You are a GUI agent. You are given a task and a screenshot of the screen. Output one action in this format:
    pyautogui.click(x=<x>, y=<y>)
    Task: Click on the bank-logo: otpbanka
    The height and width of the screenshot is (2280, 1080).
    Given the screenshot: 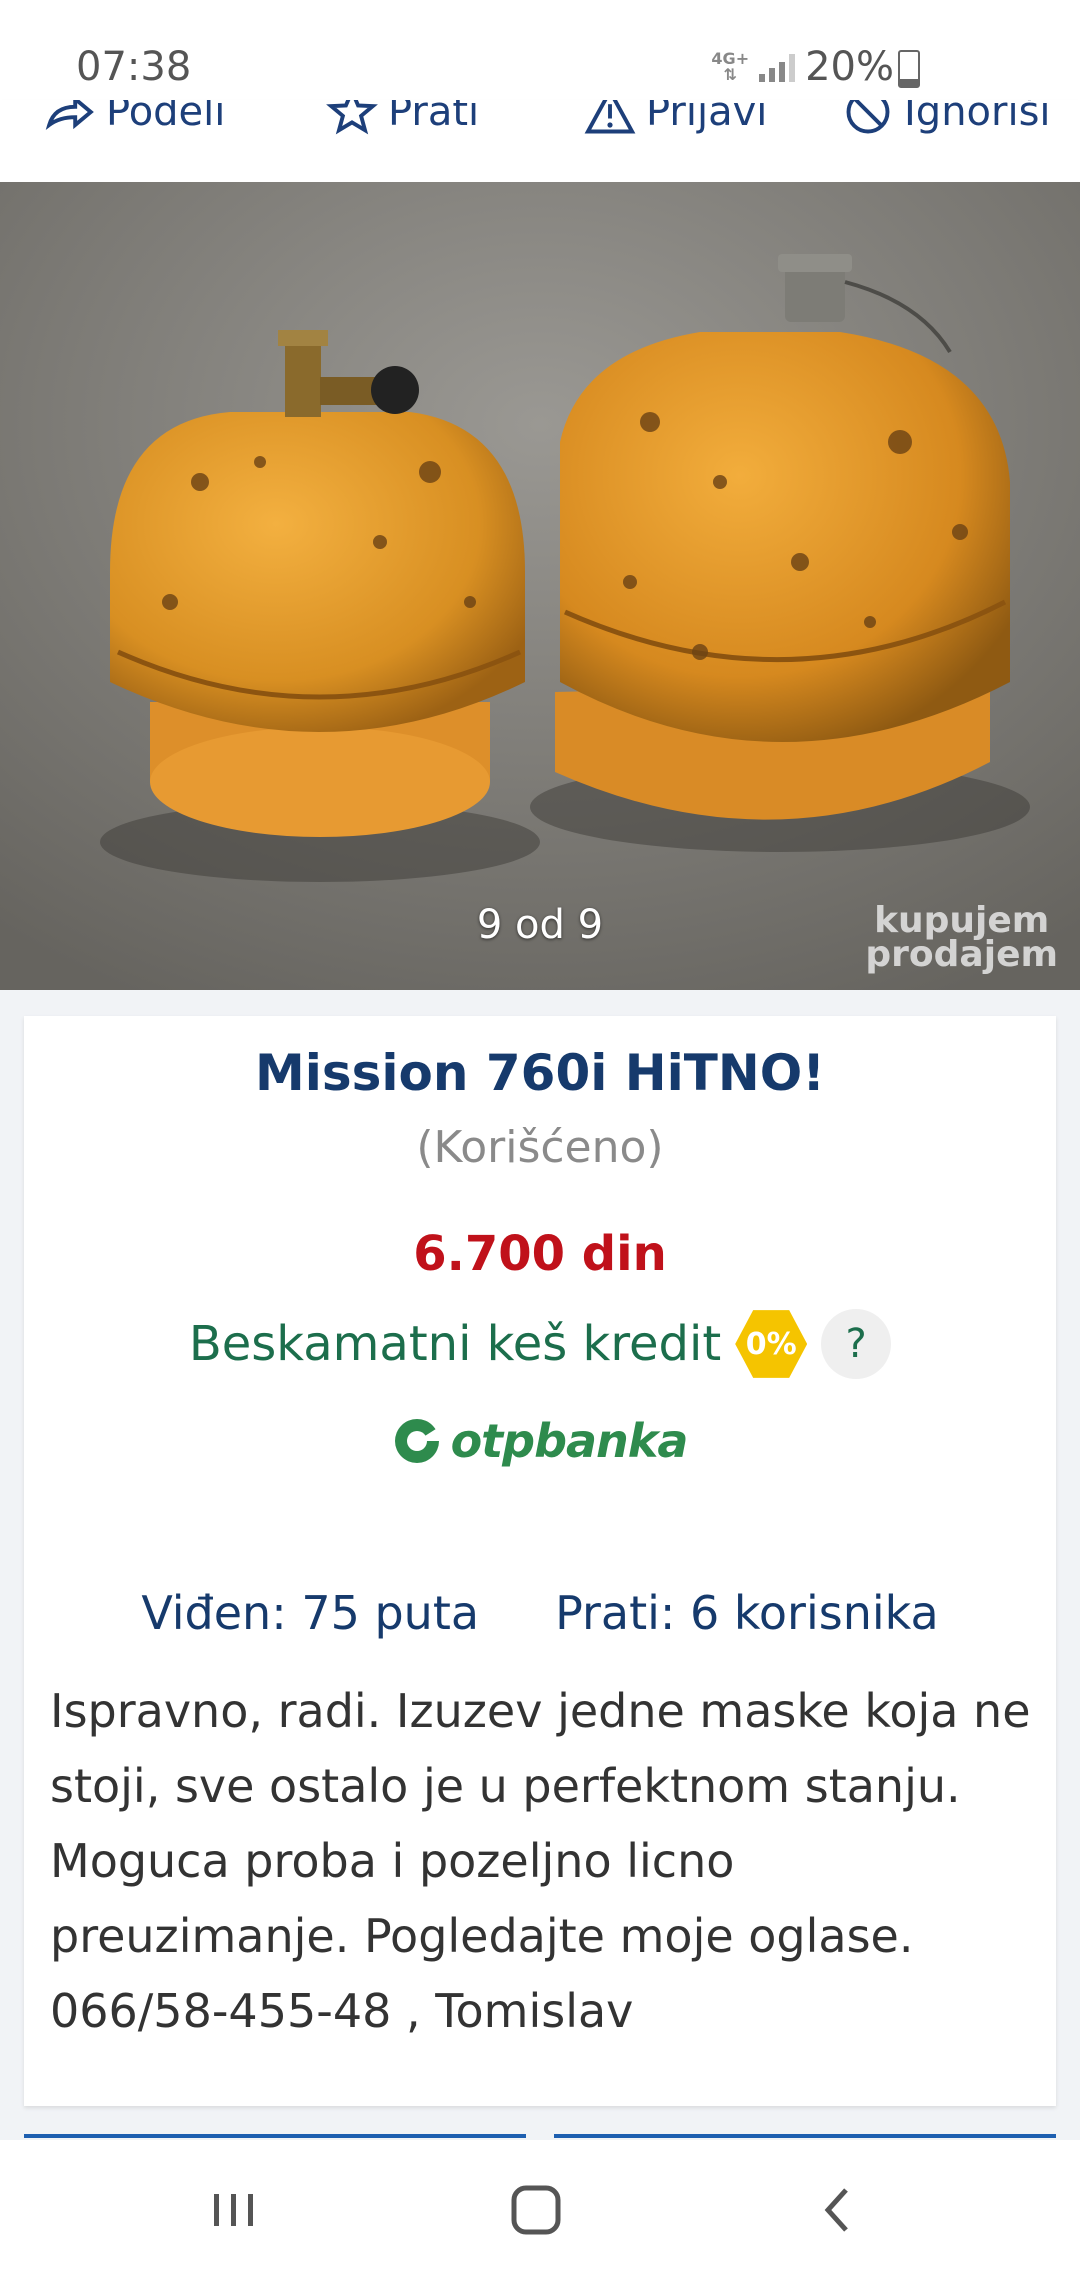 What is the action you would take?
    pyautogui.click(x=540, y=1441)
    